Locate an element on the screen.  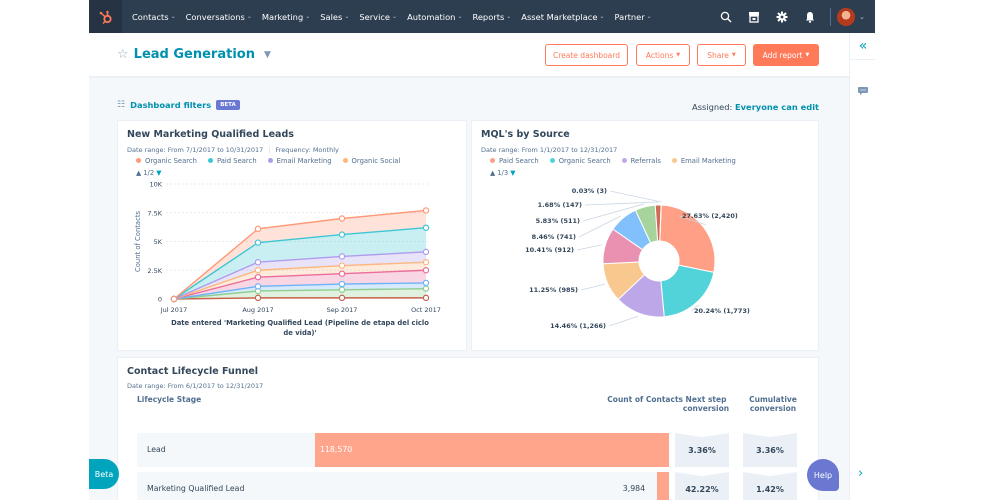
beta-badge: BETA is located at coordinates (228, 105).